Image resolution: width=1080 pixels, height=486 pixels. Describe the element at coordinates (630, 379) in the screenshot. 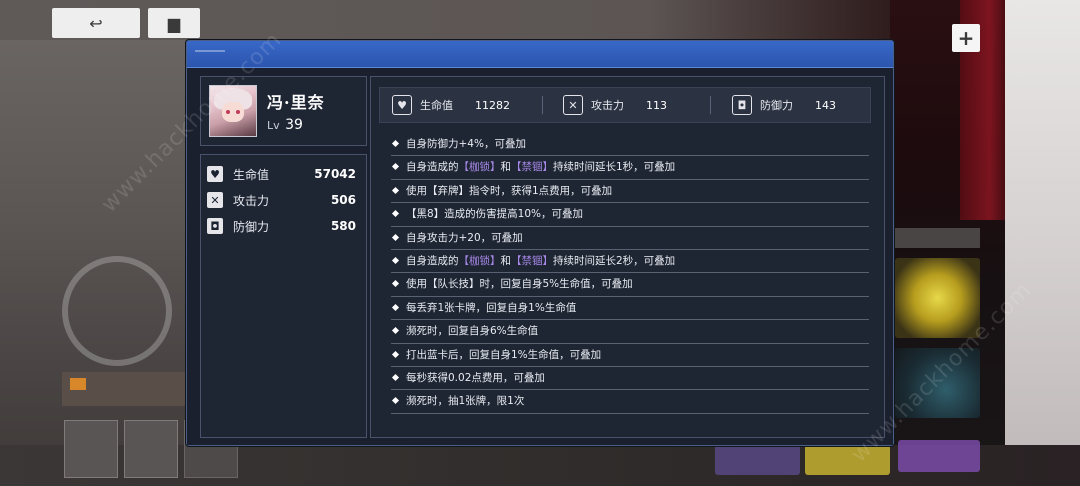

I see `effect-item: 每秒获得0.02点费用，可叠加` at that location.